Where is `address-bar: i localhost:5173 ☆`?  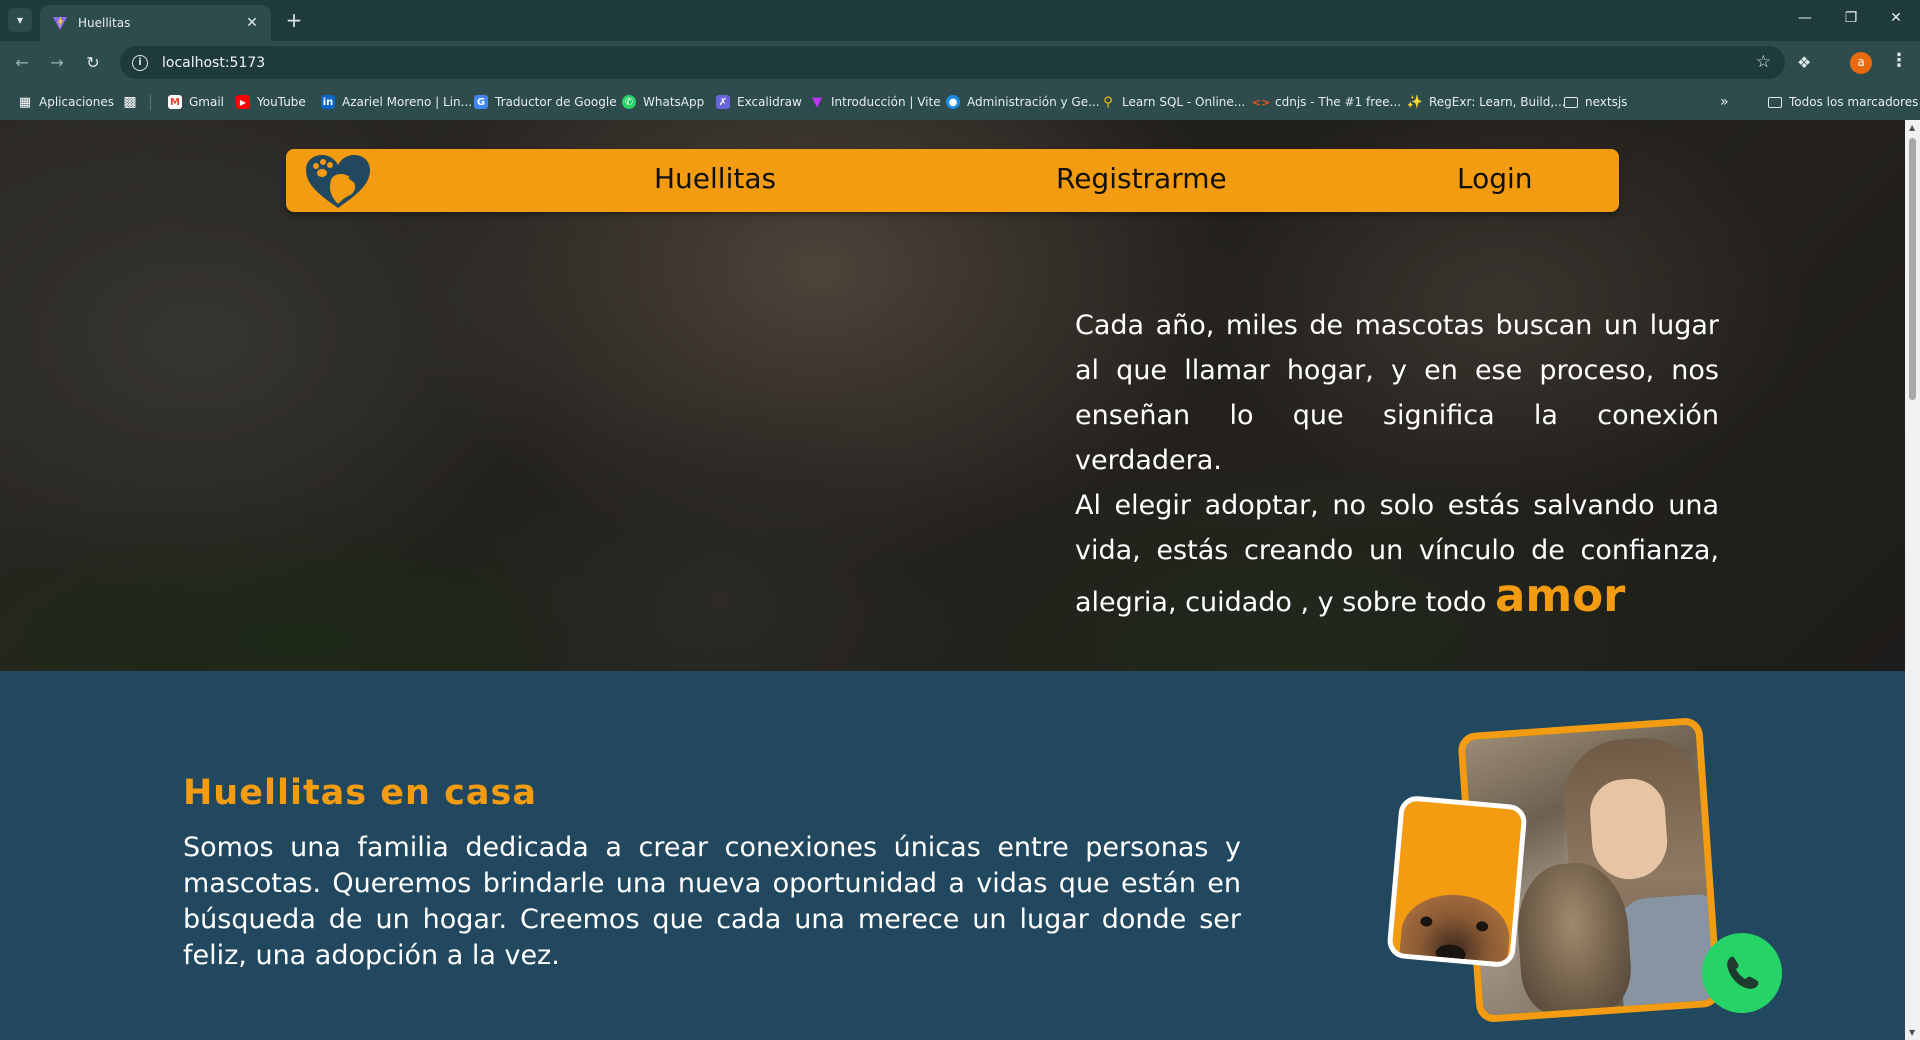 address-bar: i localhost:5173 ☆ is located at coordinates (952, 62).